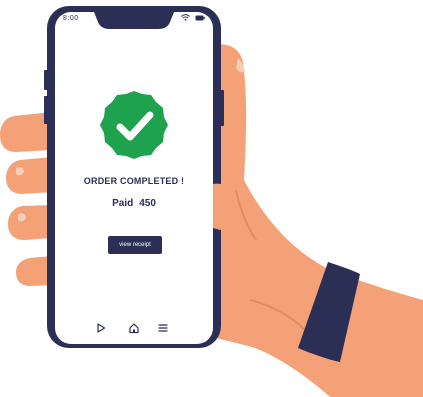 The width and height of the screenshot is (423, 397). I want to click on paid-amount: 450, so click(147, 203).